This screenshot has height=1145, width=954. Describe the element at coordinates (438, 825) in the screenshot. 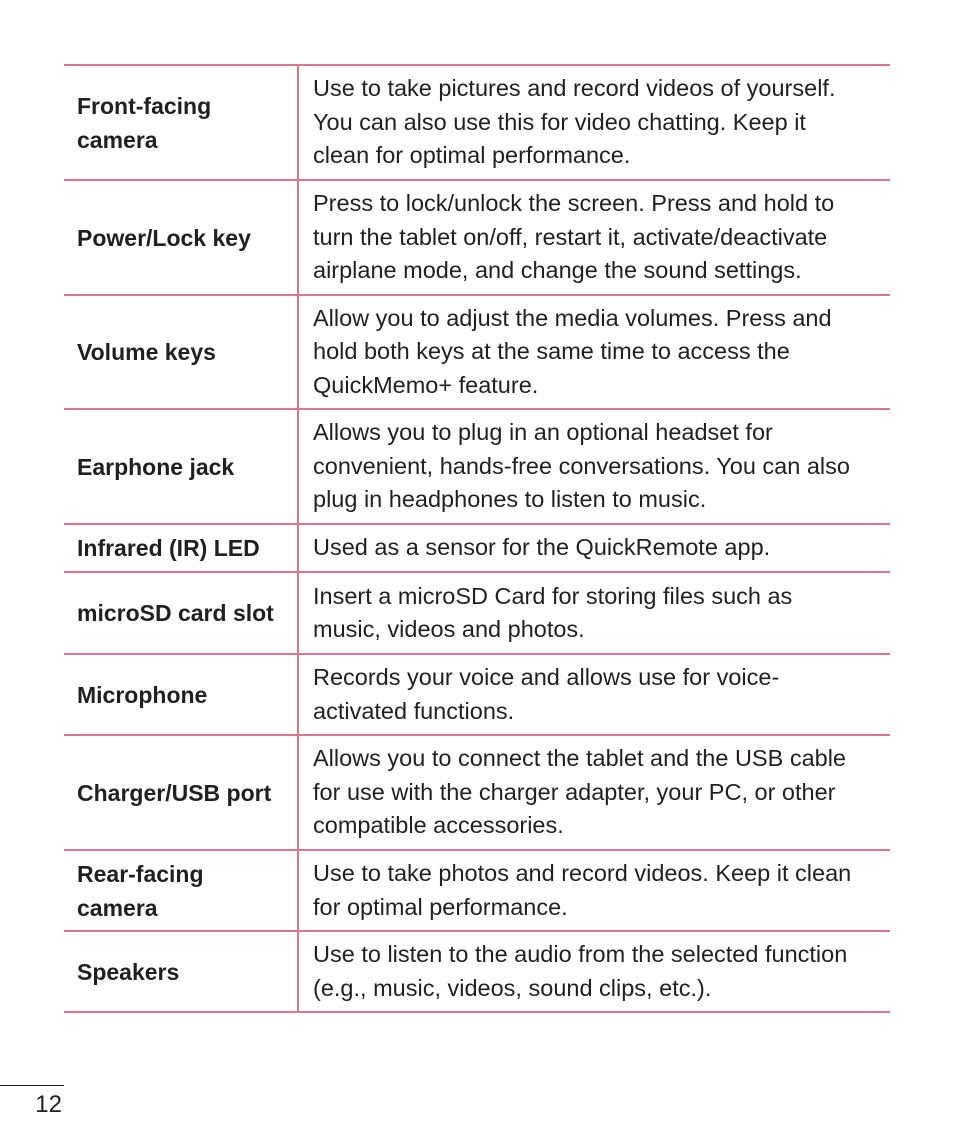

I see `description-line: compatible accessories.` at that location.